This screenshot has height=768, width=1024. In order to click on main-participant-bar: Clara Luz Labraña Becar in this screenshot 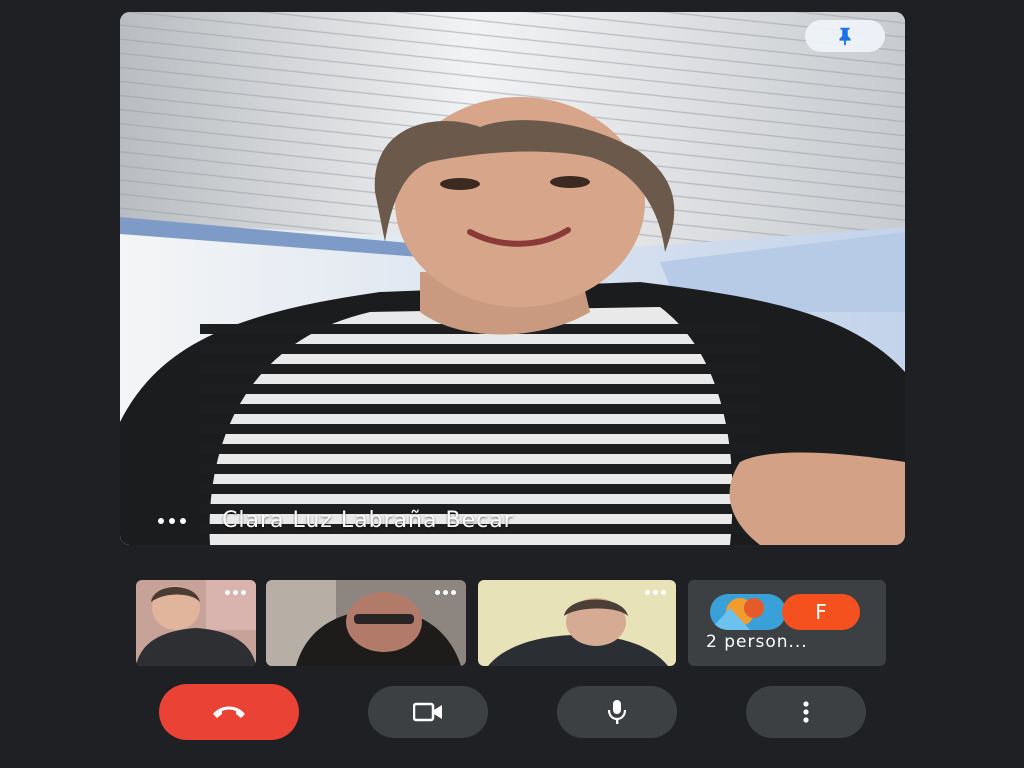, I will do `click(336, 520)`.